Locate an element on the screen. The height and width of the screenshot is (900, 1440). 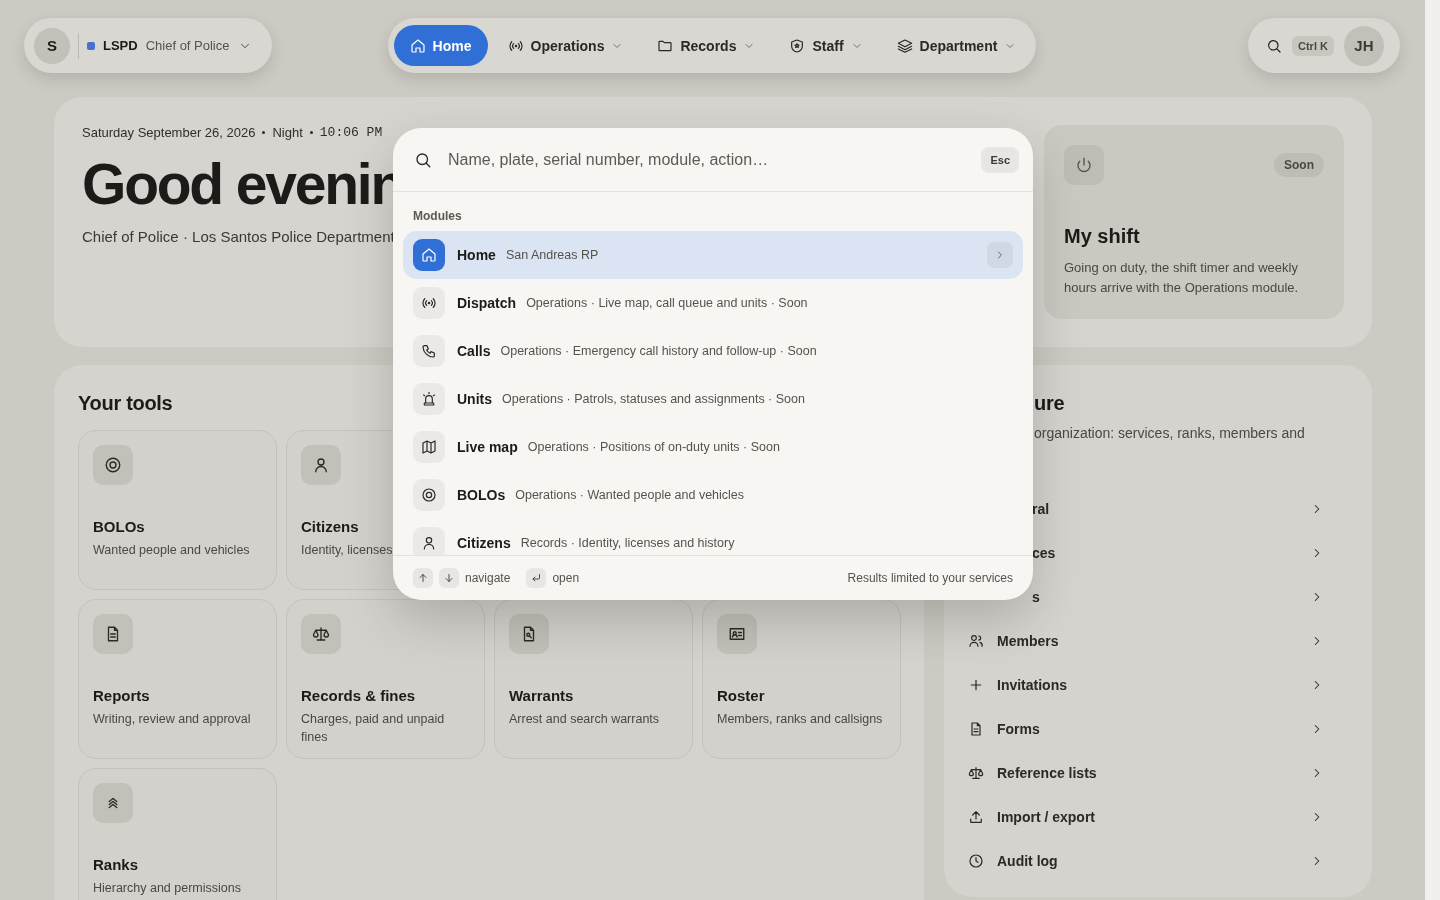
organization-switcher: S LSPD Chief of Police is located at coordinates (148, 45).